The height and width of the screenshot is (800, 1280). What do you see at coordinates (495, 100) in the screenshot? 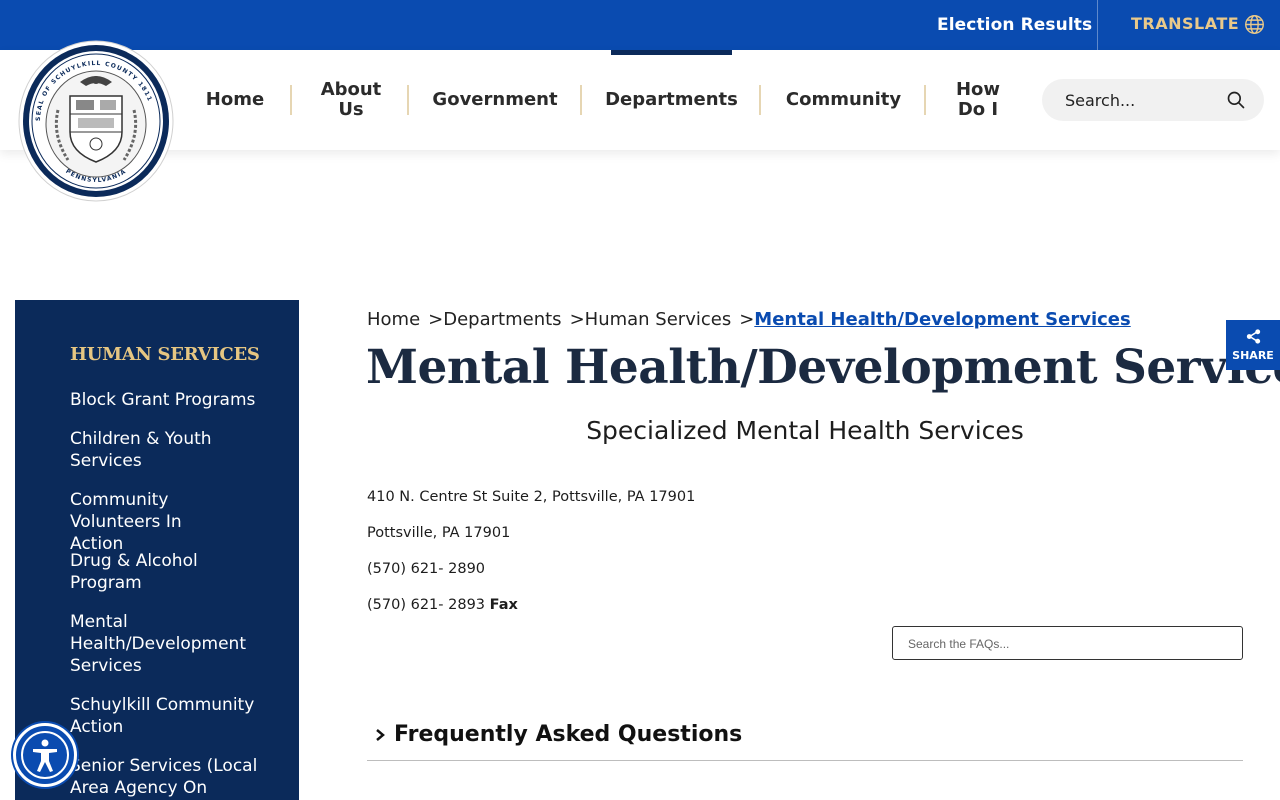
I see `nav-government: Government` at bounding box center [495, 100].